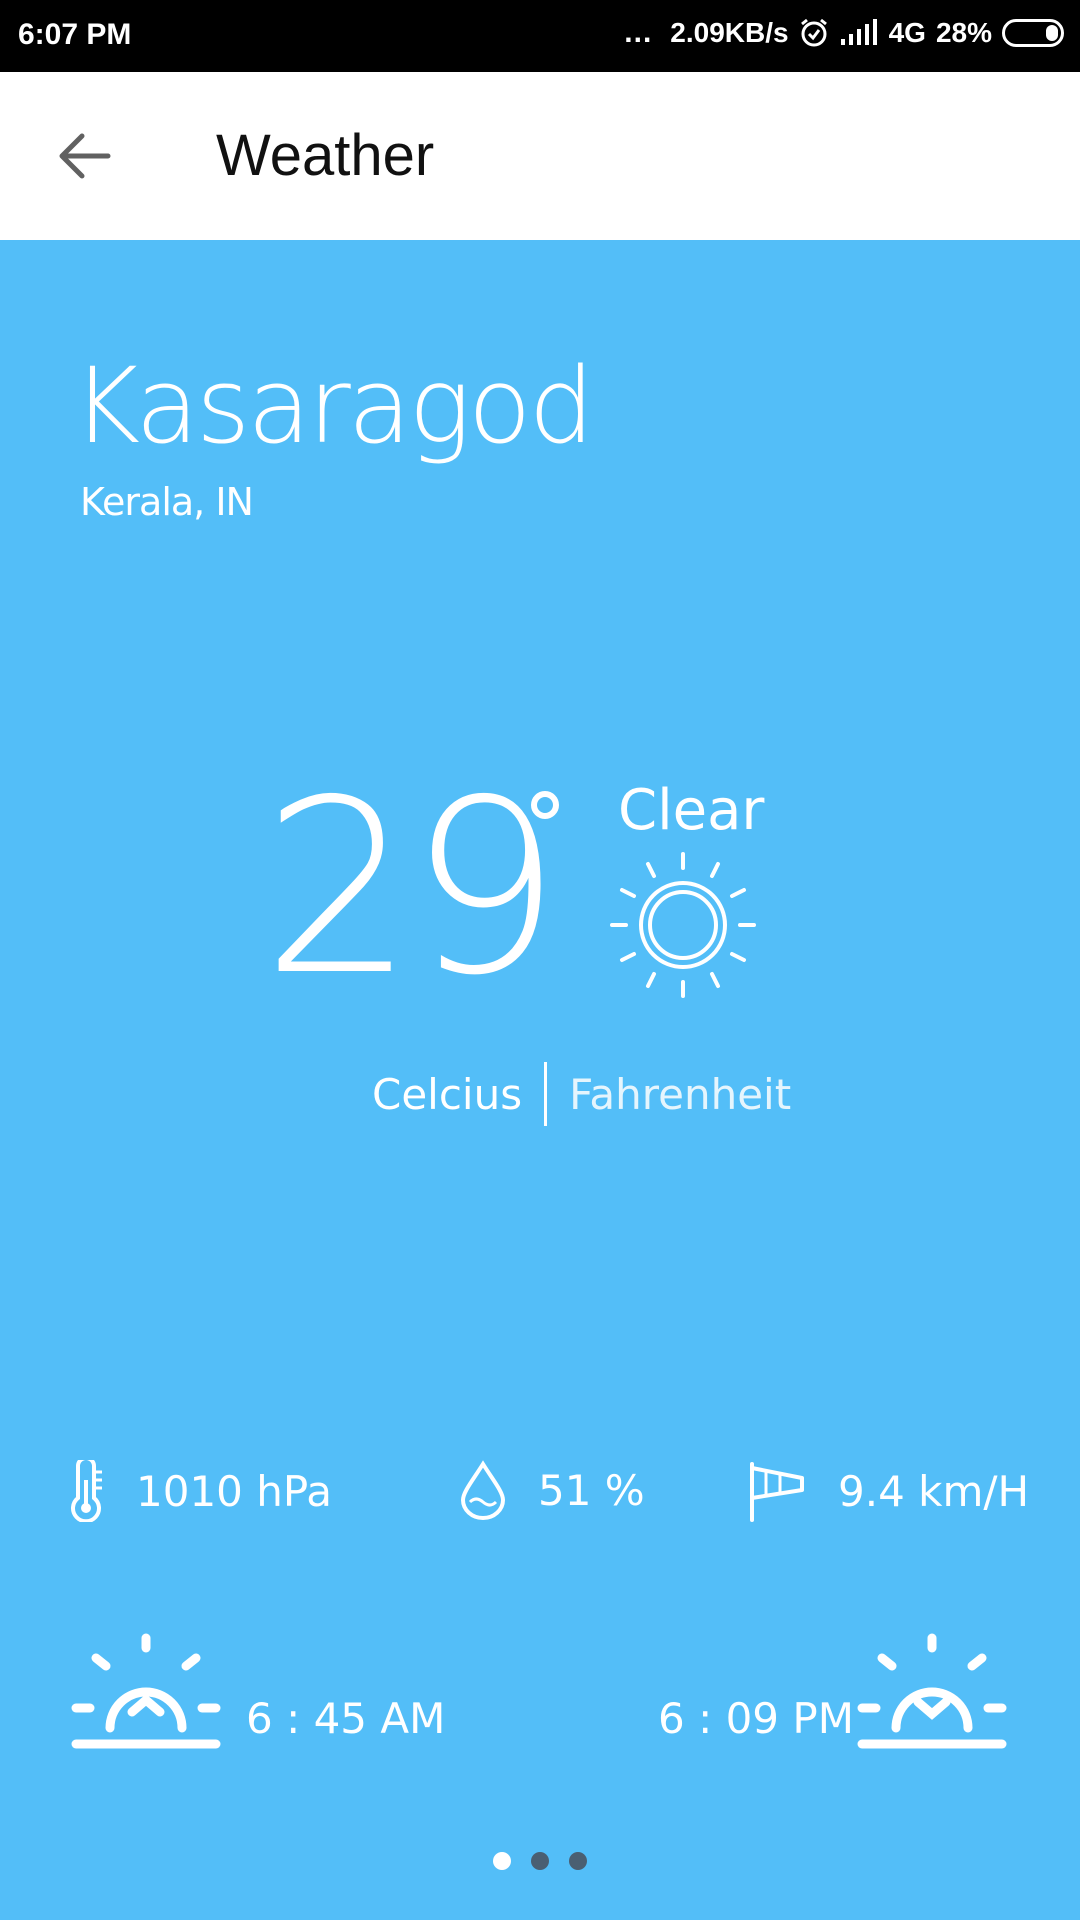  What do you see at coordinates (858, 32) in the screenshot?
I see `signal-icon` at bounding box center [858, 32].